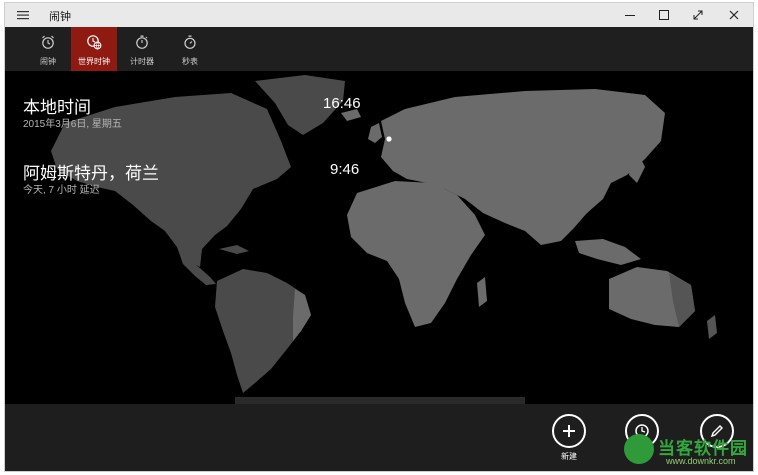 The height and width of the screenshot is (475, 758). I want to click on tab-stopwatch: 秒表, so click(190, 49).